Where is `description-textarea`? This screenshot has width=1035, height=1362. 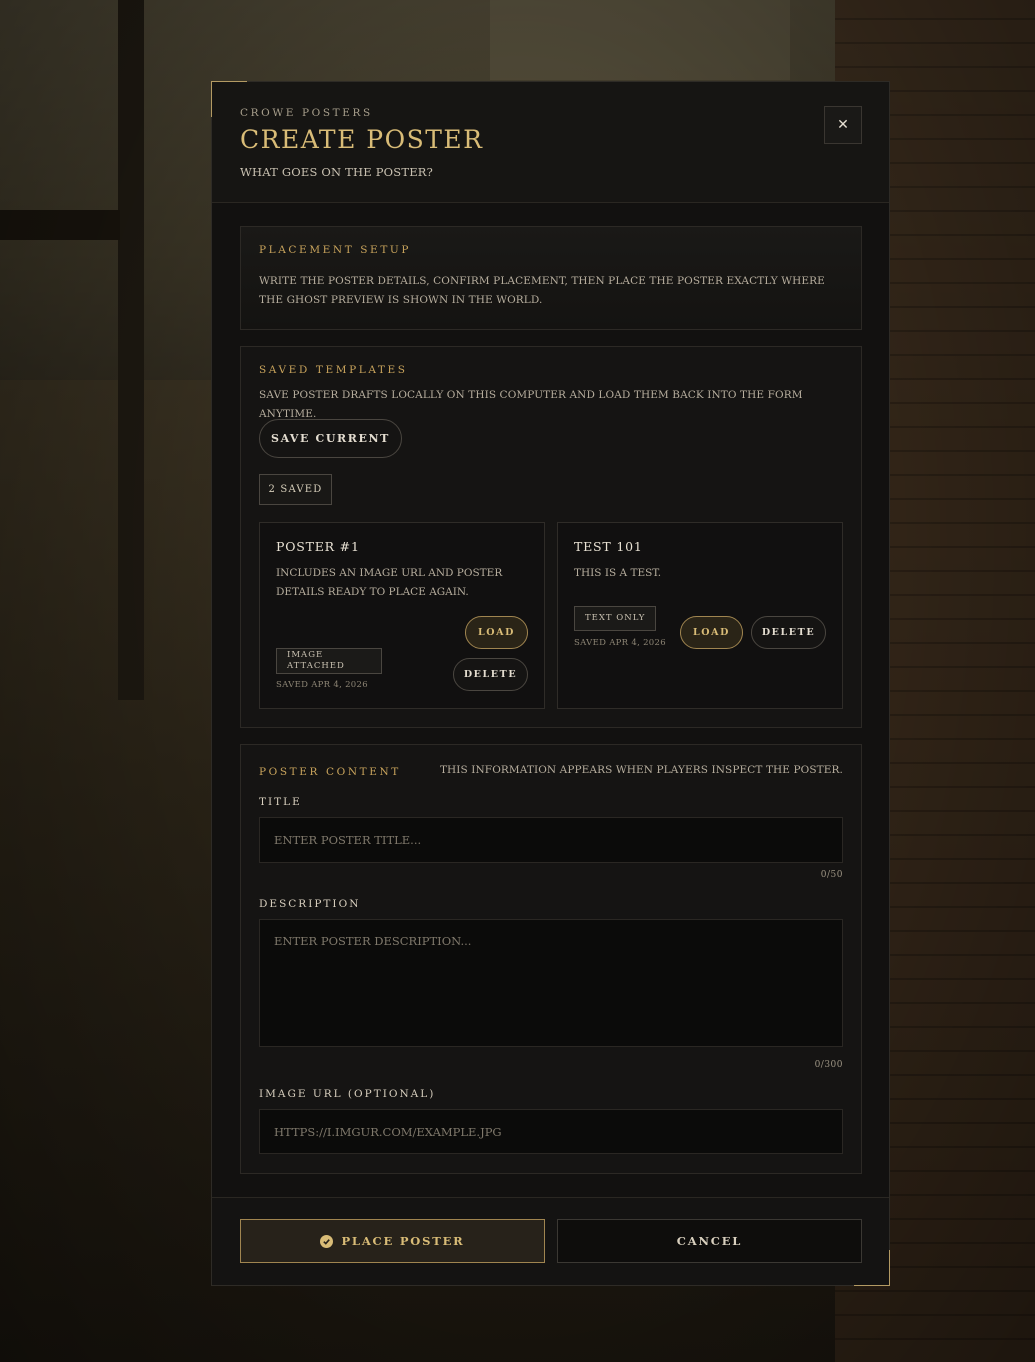
description-textarea is located at coordinates (551, 983).